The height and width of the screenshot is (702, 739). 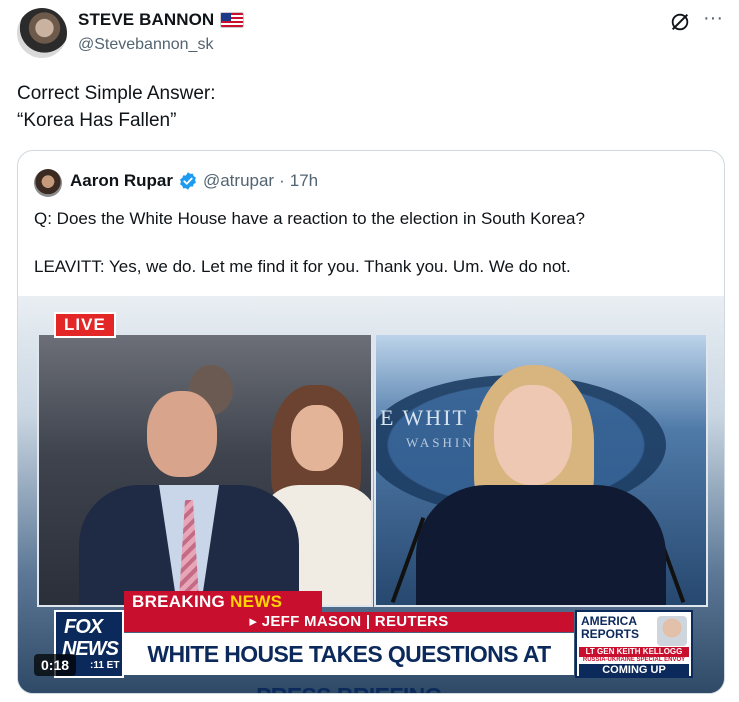 What do you see at coordinates (179, 601) in the screenshot?
I see `breaking-label: BREAKING` at bounding box center [179, 601].